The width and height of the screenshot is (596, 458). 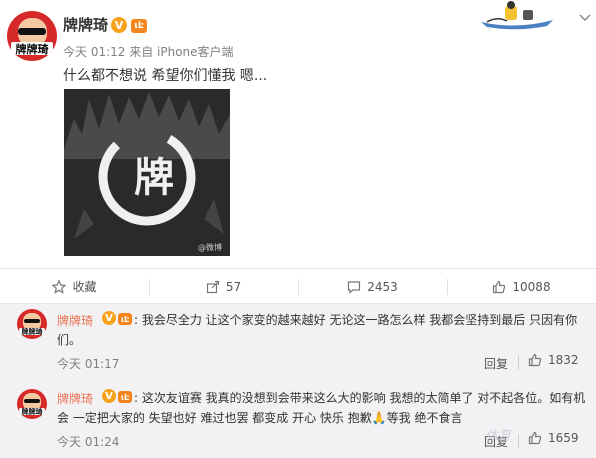 What do you see at coordinates (88, 442) in the screenshot?
I see `comment-time: 今天 01:24` at bounding box center [88, 442].